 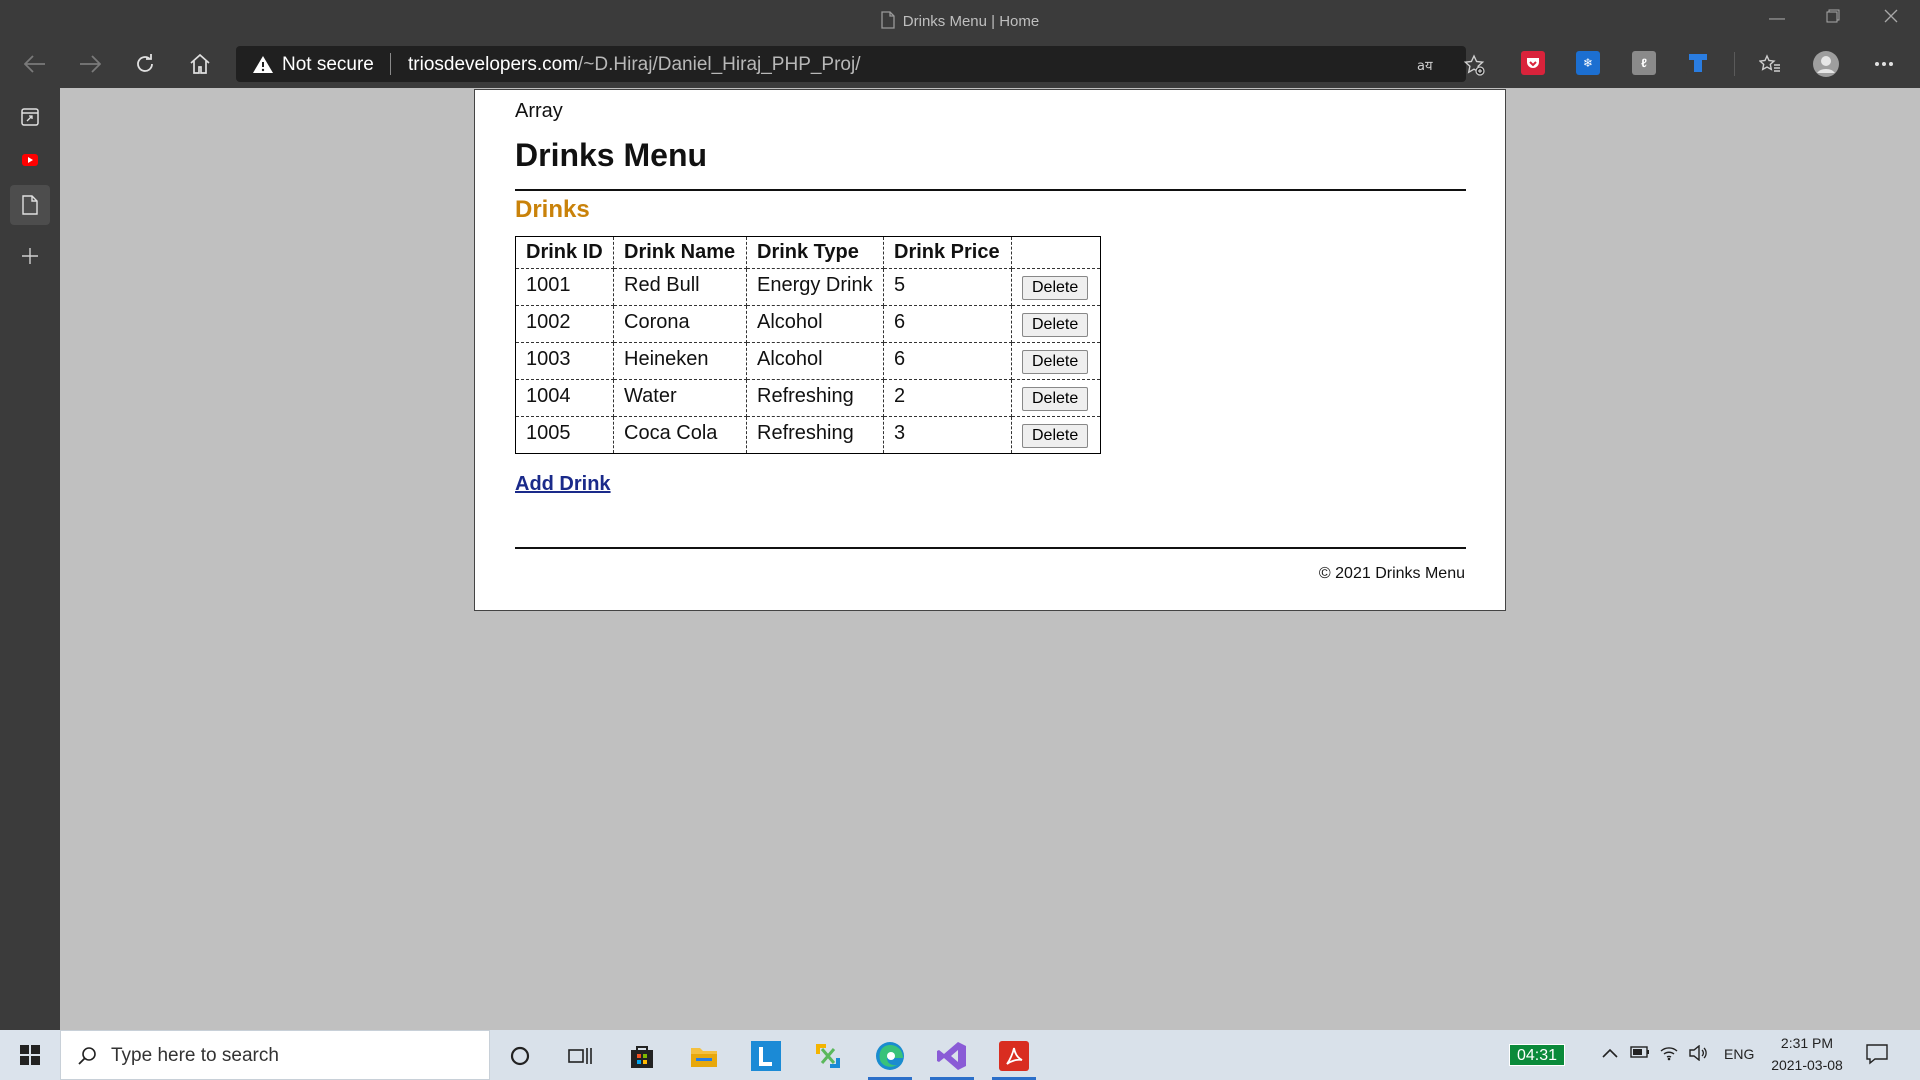 I want to click on back-button, so click(x=35, y=64).